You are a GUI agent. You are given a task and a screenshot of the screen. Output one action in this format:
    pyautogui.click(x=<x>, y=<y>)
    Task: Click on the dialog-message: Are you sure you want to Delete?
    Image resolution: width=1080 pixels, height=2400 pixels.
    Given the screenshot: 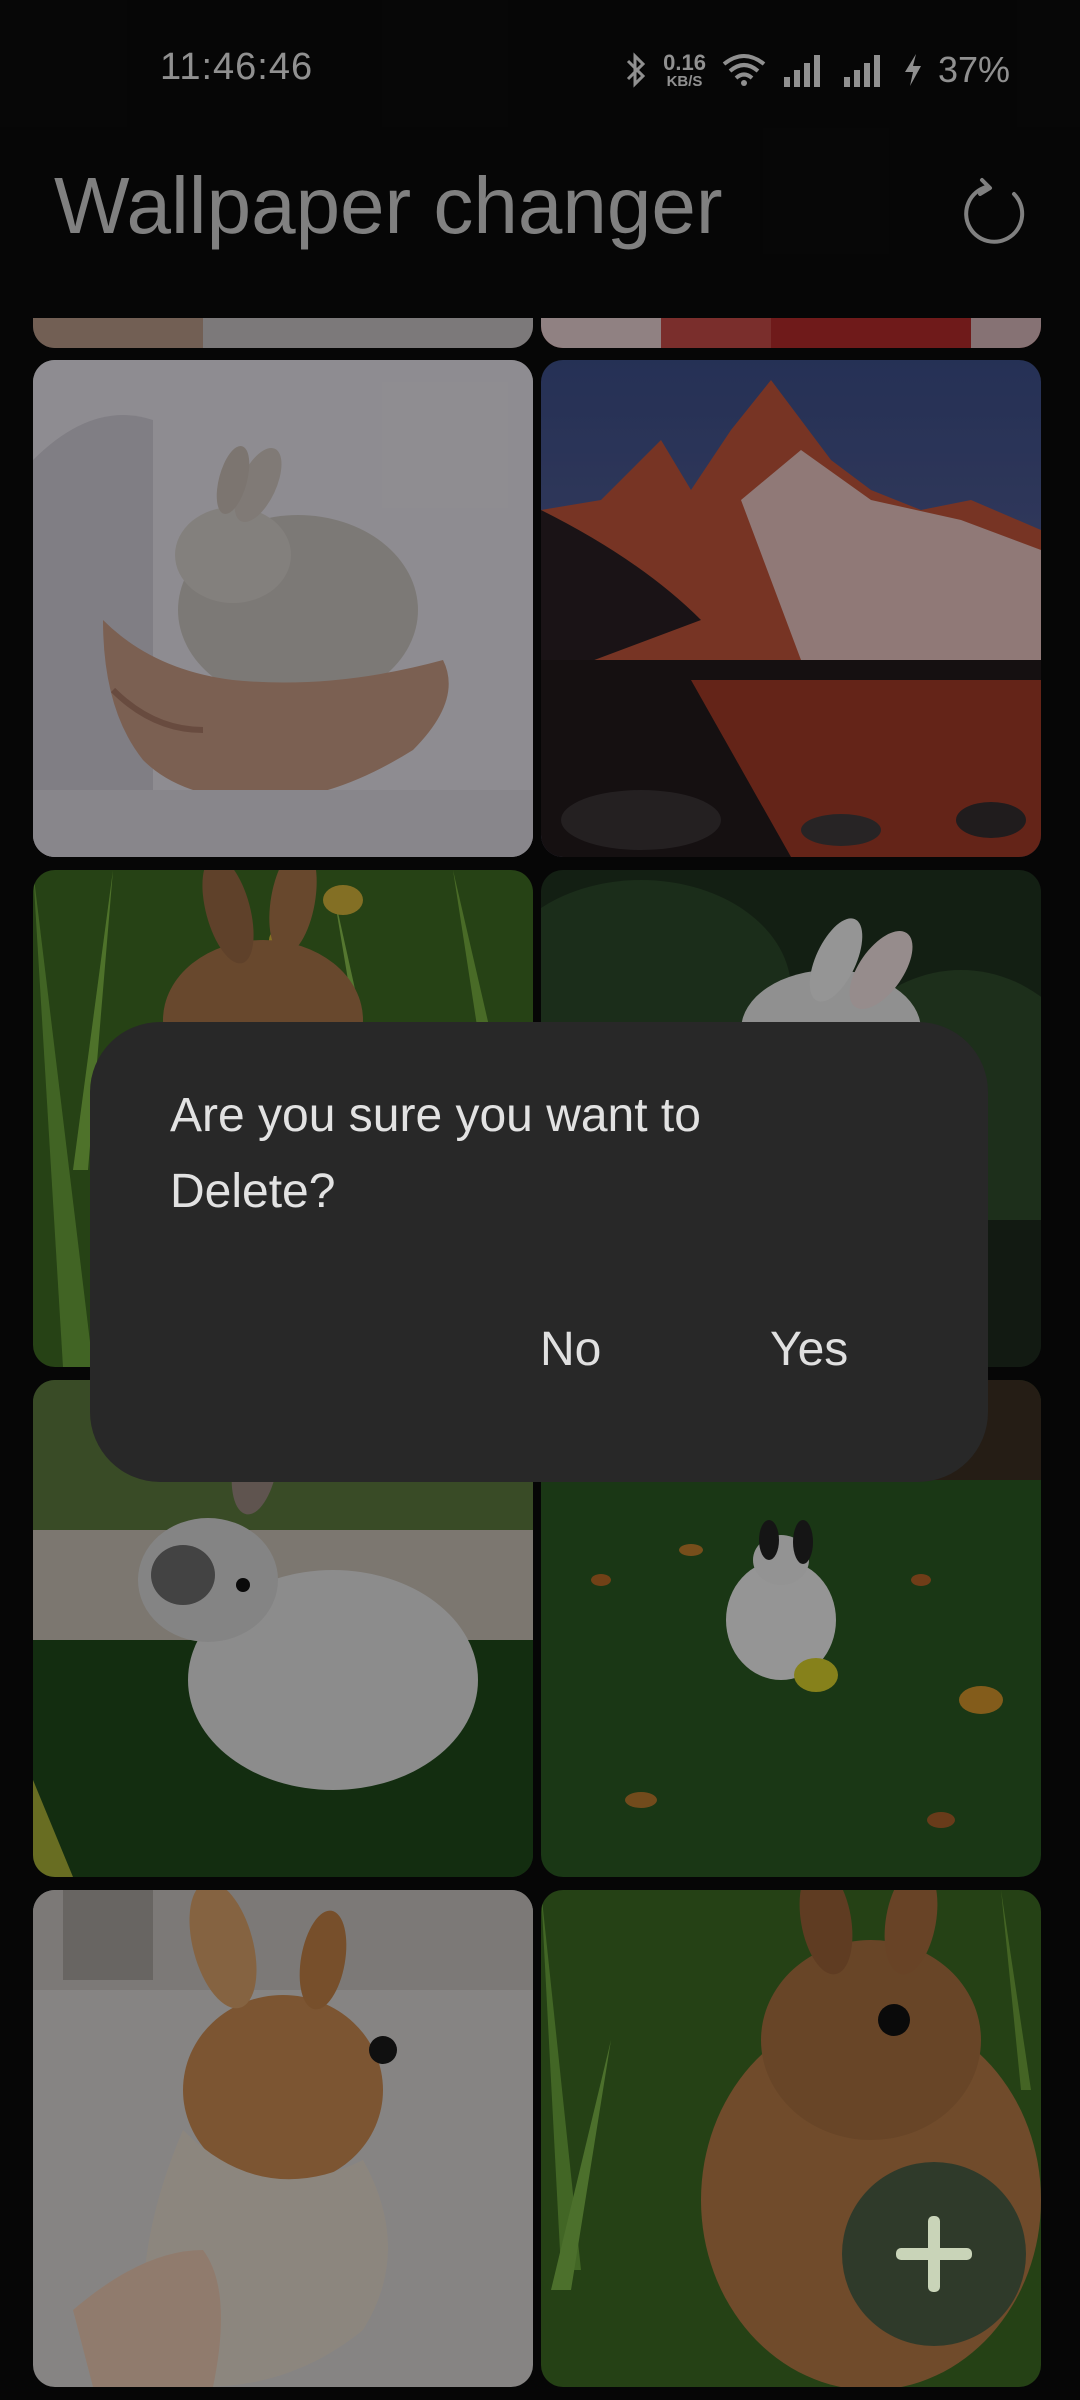 What is the action you would take?
    pyautogui.click(x=435, y=1153)
    